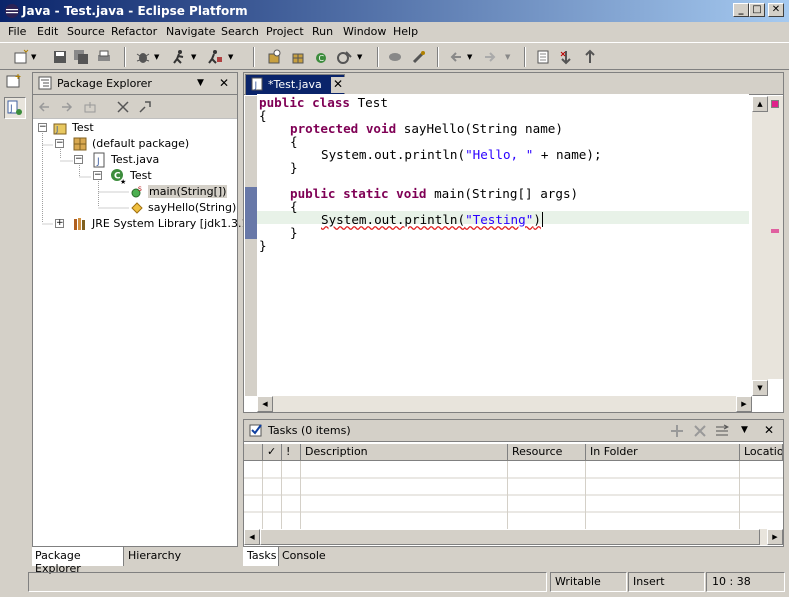  I want to click on previous-problem-icon, so click(590, 57).